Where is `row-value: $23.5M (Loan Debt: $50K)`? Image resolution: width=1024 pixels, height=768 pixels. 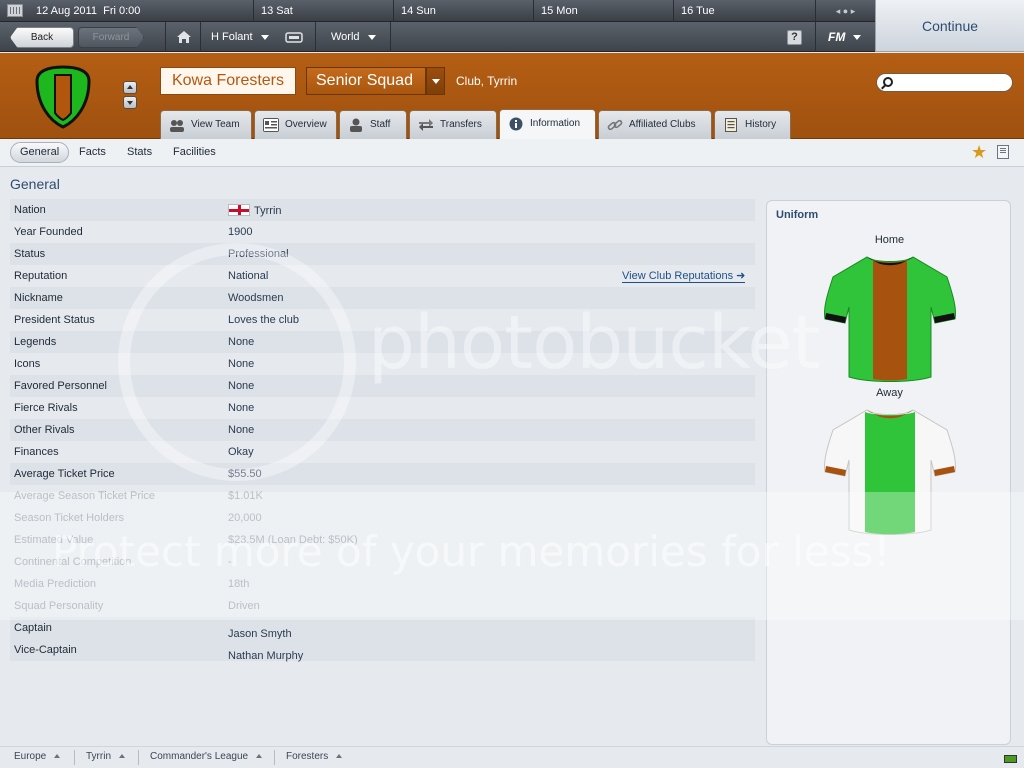 row-value: $23.5M (Loan Debt: $50K) is located at coordinates (293, 540).